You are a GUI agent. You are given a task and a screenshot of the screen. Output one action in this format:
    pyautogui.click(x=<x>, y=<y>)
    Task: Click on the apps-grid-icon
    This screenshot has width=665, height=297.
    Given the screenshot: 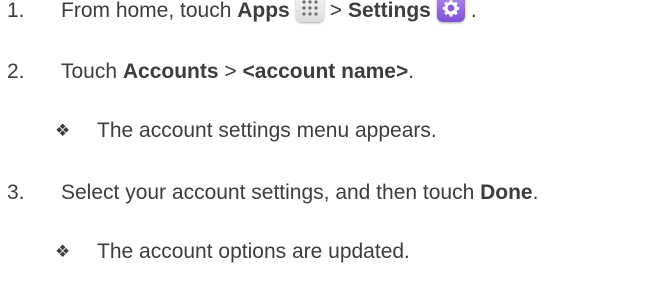 What is the action you would take?
    pyautogui.click(x=309, y=11)
    